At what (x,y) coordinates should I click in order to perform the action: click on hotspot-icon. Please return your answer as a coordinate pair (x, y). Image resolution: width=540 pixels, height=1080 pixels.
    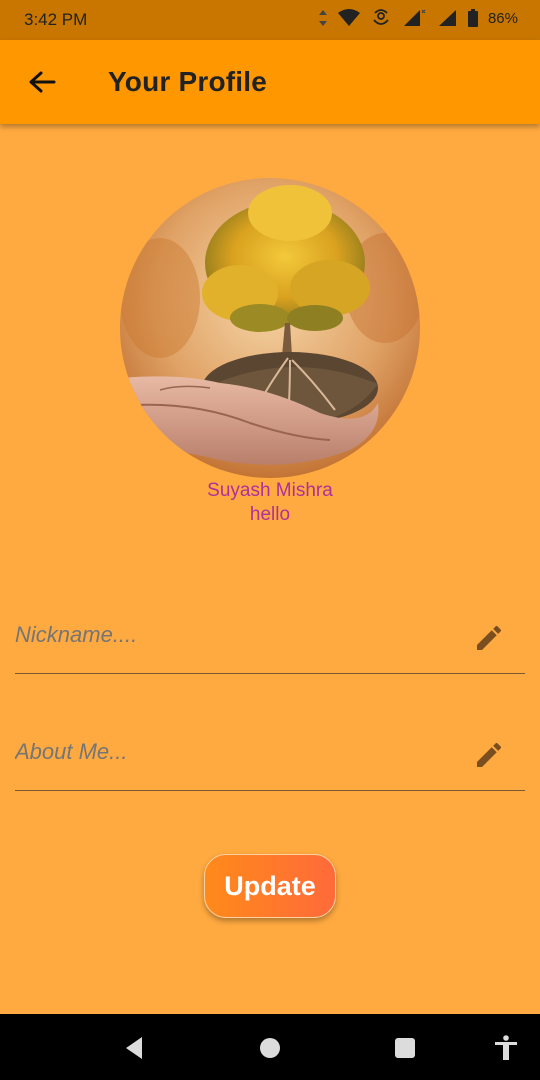
    Looking at the image, I should click on (381, 17).